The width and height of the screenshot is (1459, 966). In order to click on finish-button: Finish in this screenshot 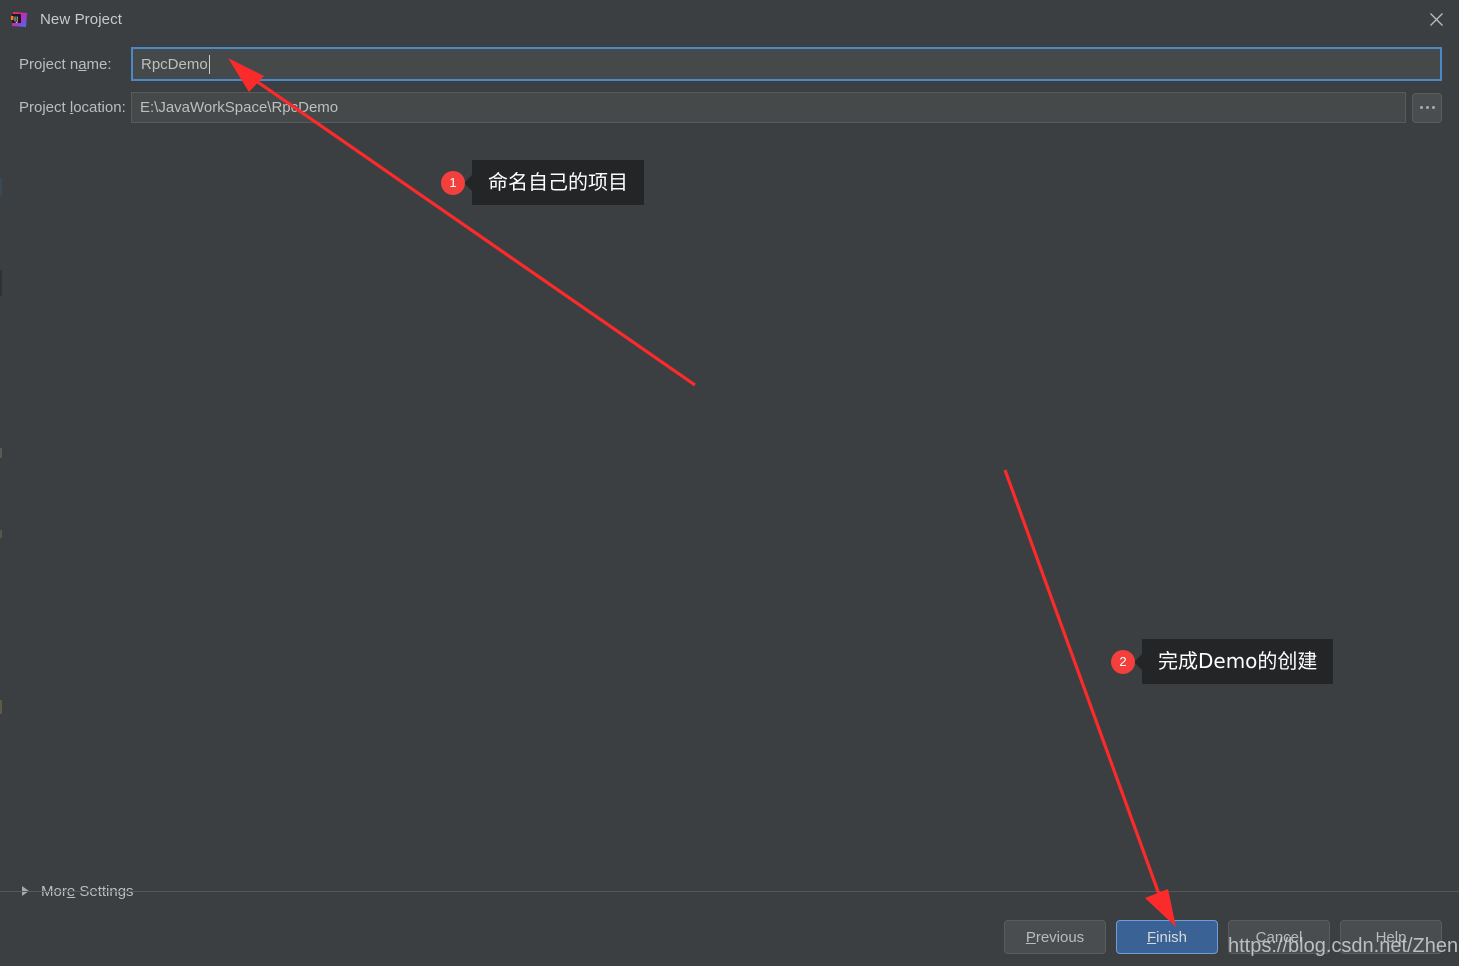, I will do `click(1167, 937)`.